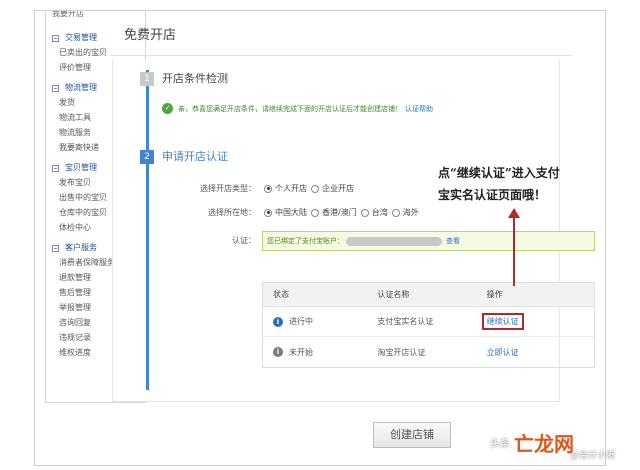  I want to click on radio-company, so click(315, 188).